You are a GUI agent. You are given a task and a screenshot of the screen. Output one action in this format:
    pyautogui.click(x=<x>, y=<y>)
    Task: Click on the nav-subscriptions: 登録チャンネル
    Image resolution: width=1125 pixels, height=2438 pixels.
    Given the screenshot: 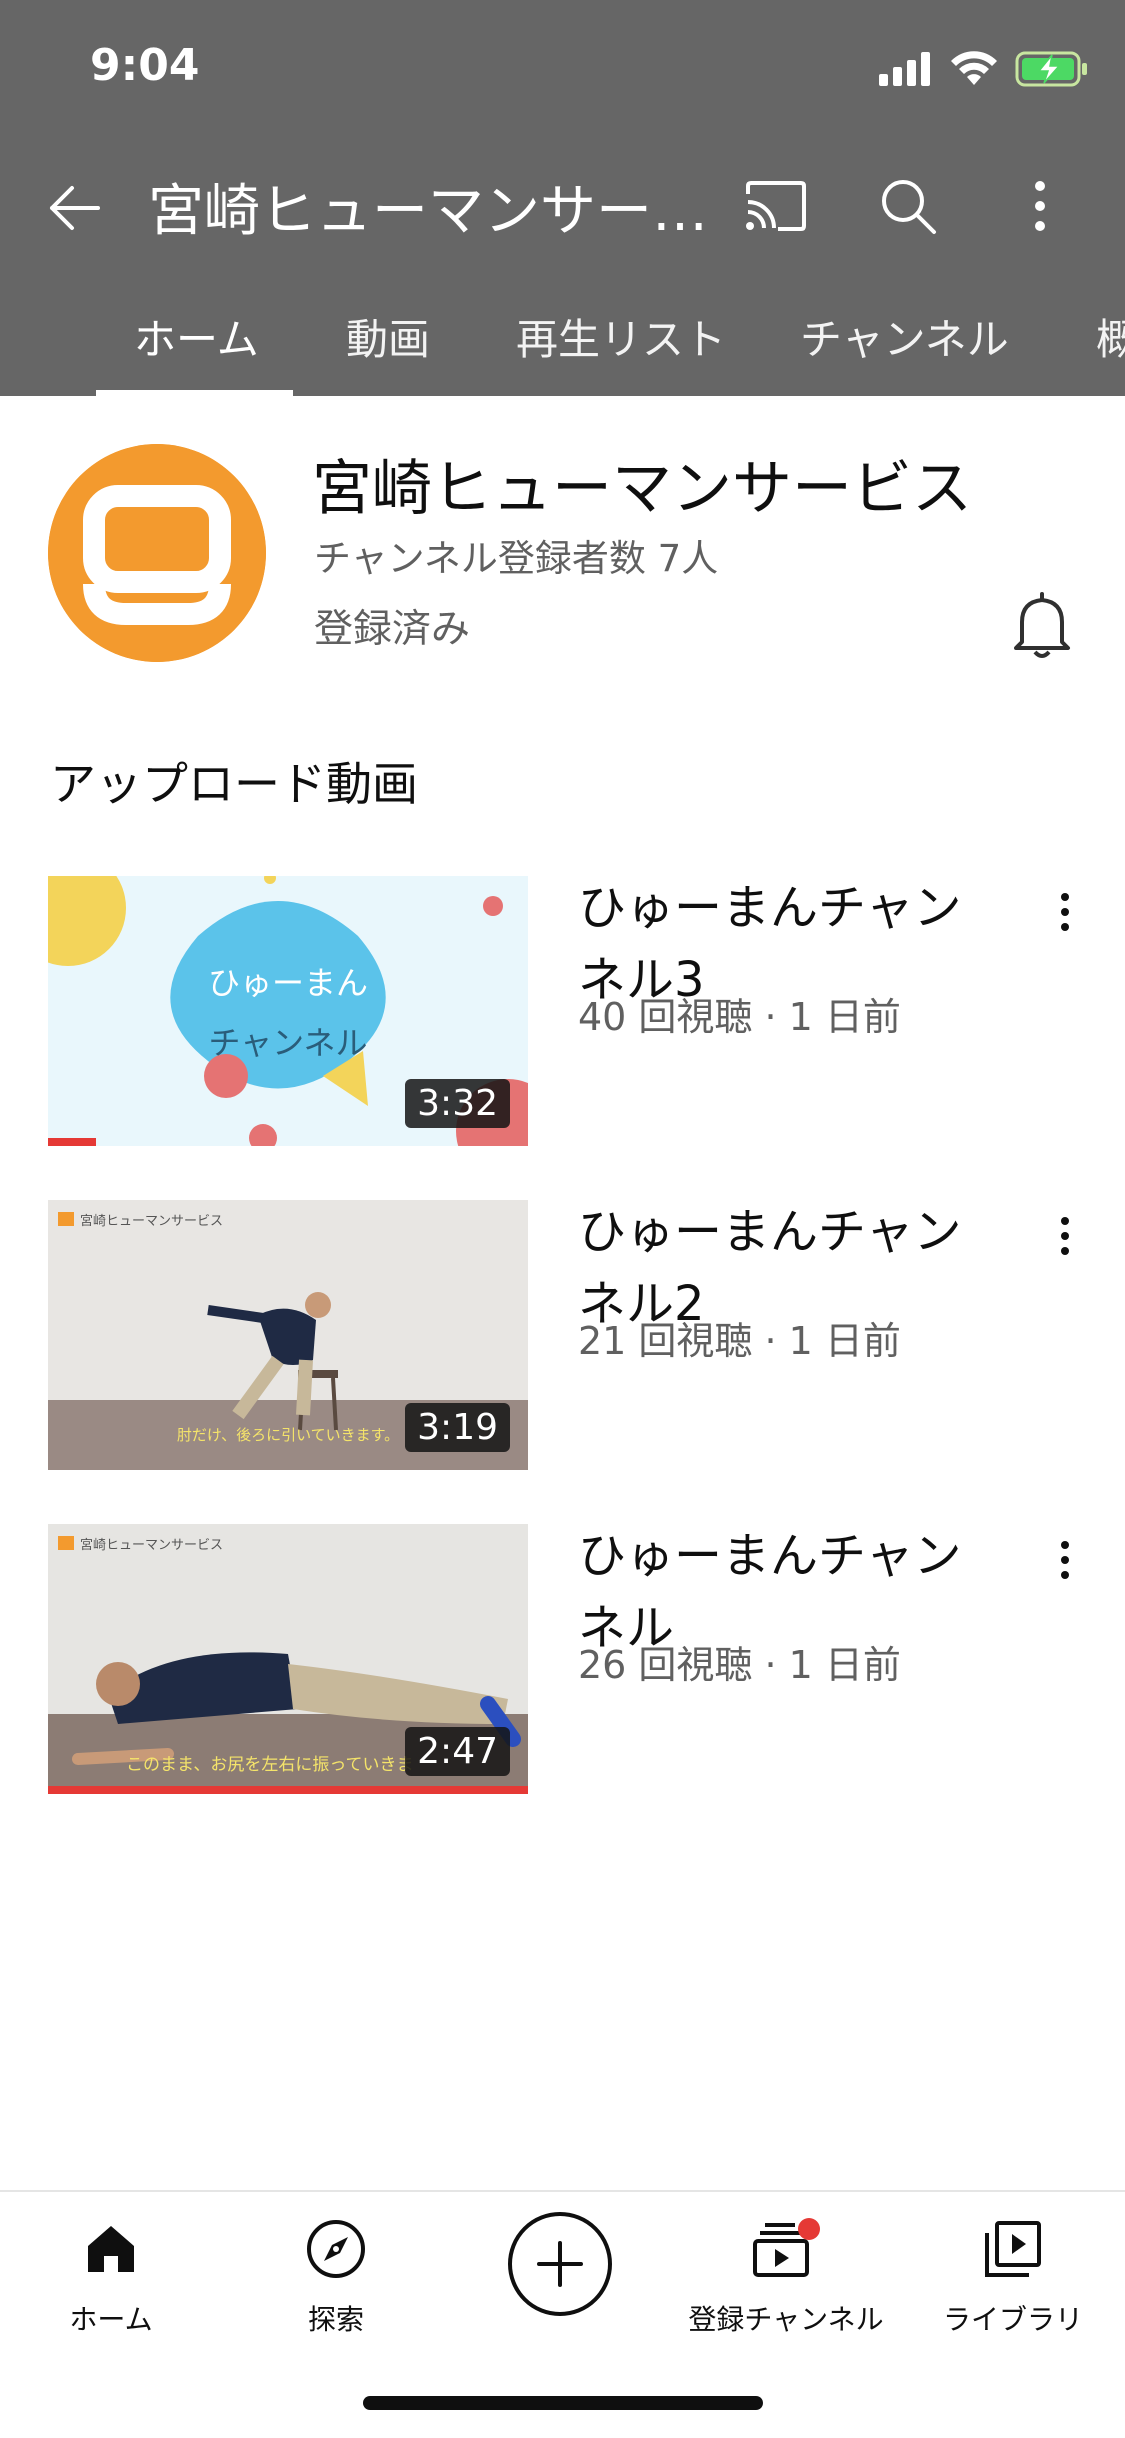 What is the action you would take?
    pyautogui.click(x=786, y=2276)
    